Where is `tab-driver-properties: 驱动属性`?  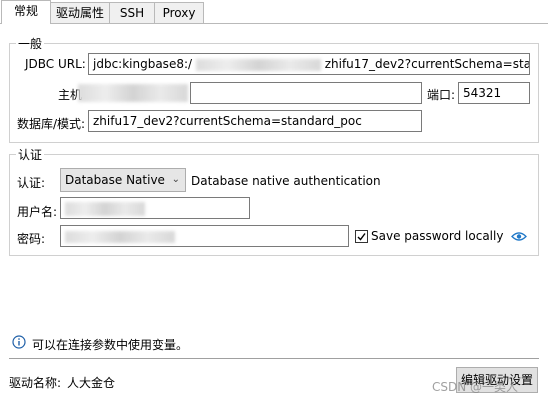
tab-driver-properties: 驱动属性 is located at coordinates (80, 12).